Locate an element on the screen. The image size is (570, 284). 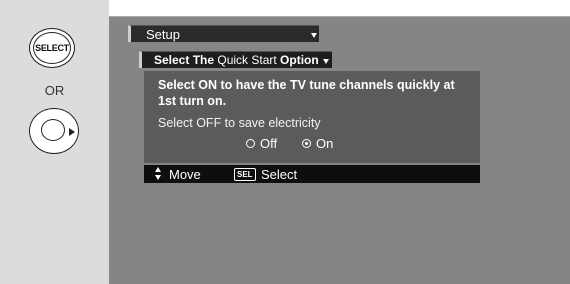
select-button-label: SELECT is located at coordinates (52, 48).